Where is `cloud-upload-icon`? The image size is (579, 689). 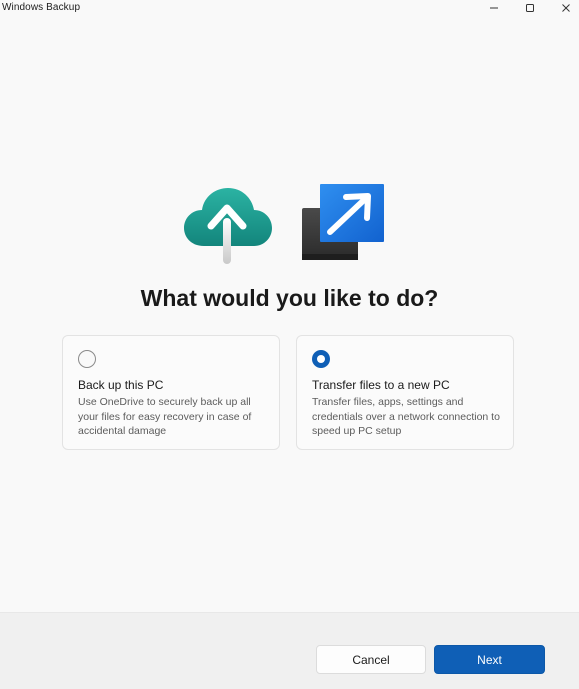 cloud-upload-icon is located at coordinates (228, 226).